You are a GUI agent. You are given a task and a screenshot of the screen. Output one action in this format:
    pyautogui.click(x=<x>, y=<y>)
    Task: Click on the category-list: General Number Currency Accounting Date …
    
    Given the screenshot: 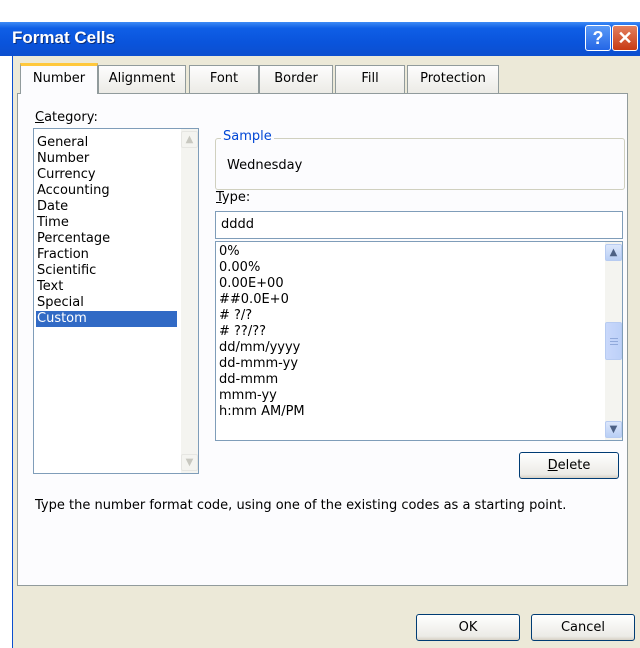 What is the action you would take?
    pyautogui.click(x=116, y=301)
    